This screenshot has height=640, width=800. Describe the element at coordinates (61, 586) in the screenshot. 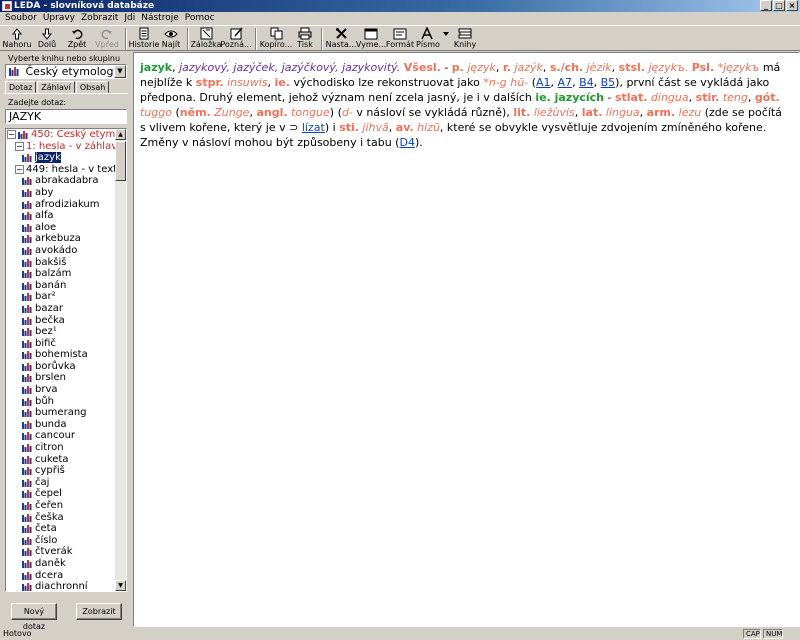

I see `tree-item: diachronní` at that location.